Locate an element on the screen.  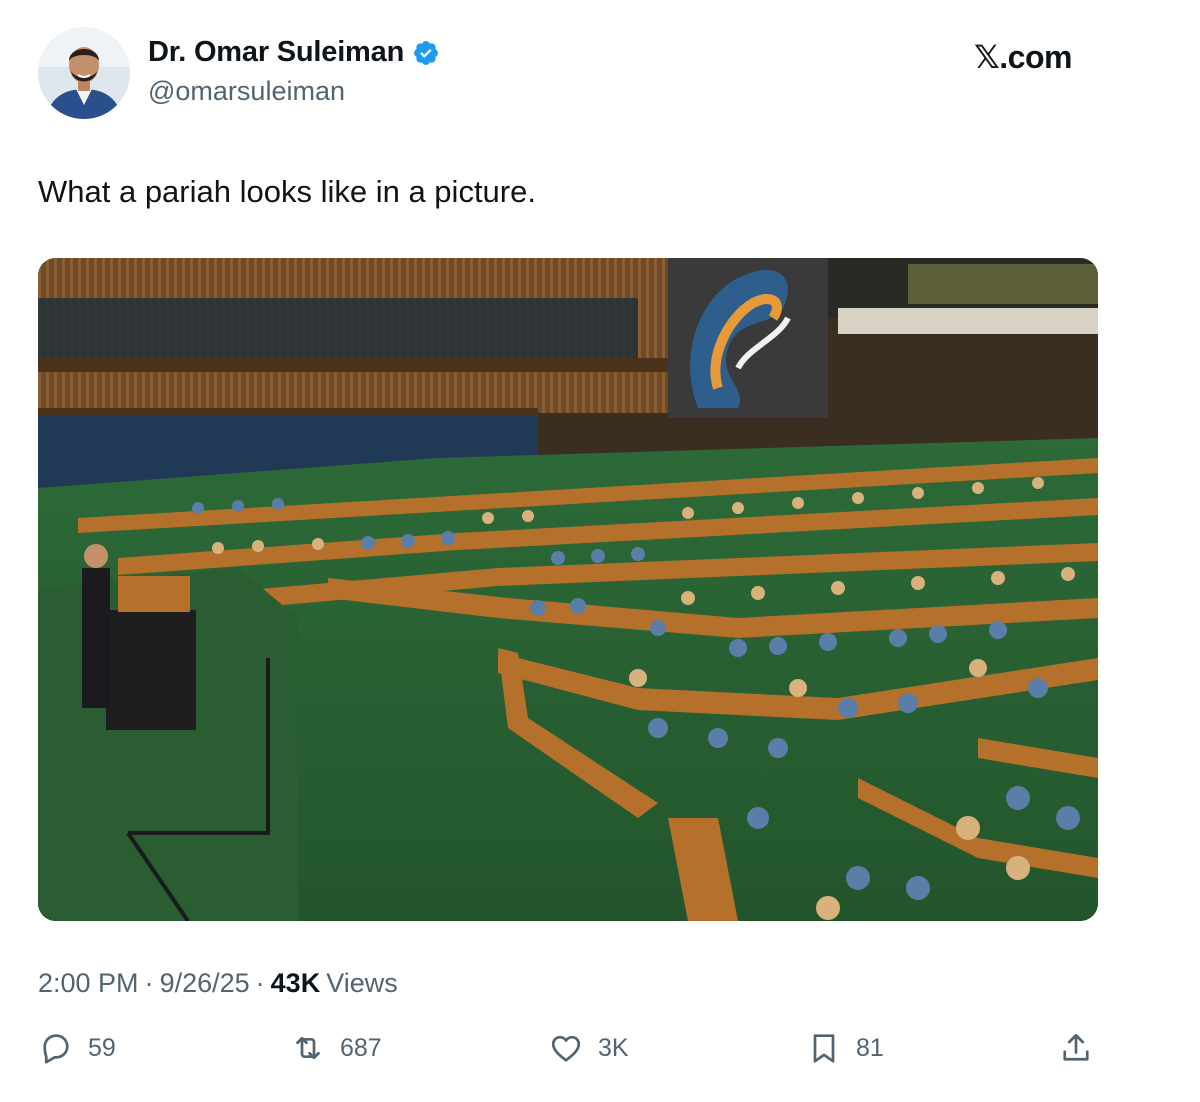
share-button is located at coordinates (1076, 1048).